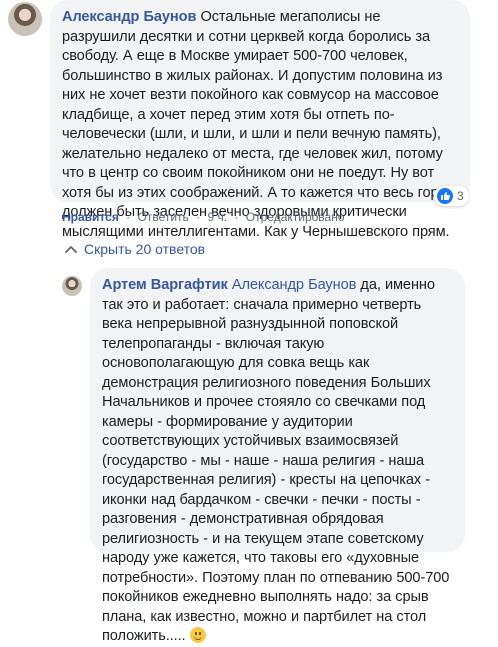 The height and width of the screenshot is (647, 498). What do you see at coordinates (145, 249) in the screenshot?
I see `hide-replies-label: Скрыть 20 ответов` at bounding box center [145, 249].